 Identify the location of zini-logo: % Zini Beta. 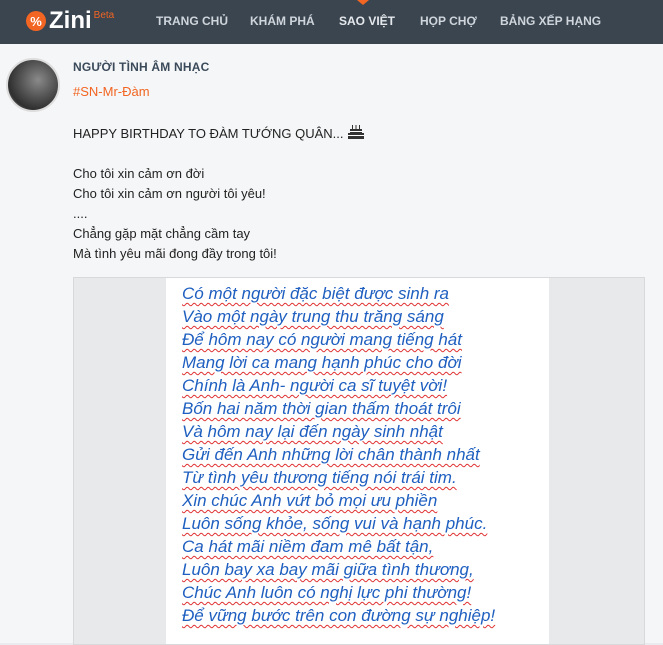
(70, 21).